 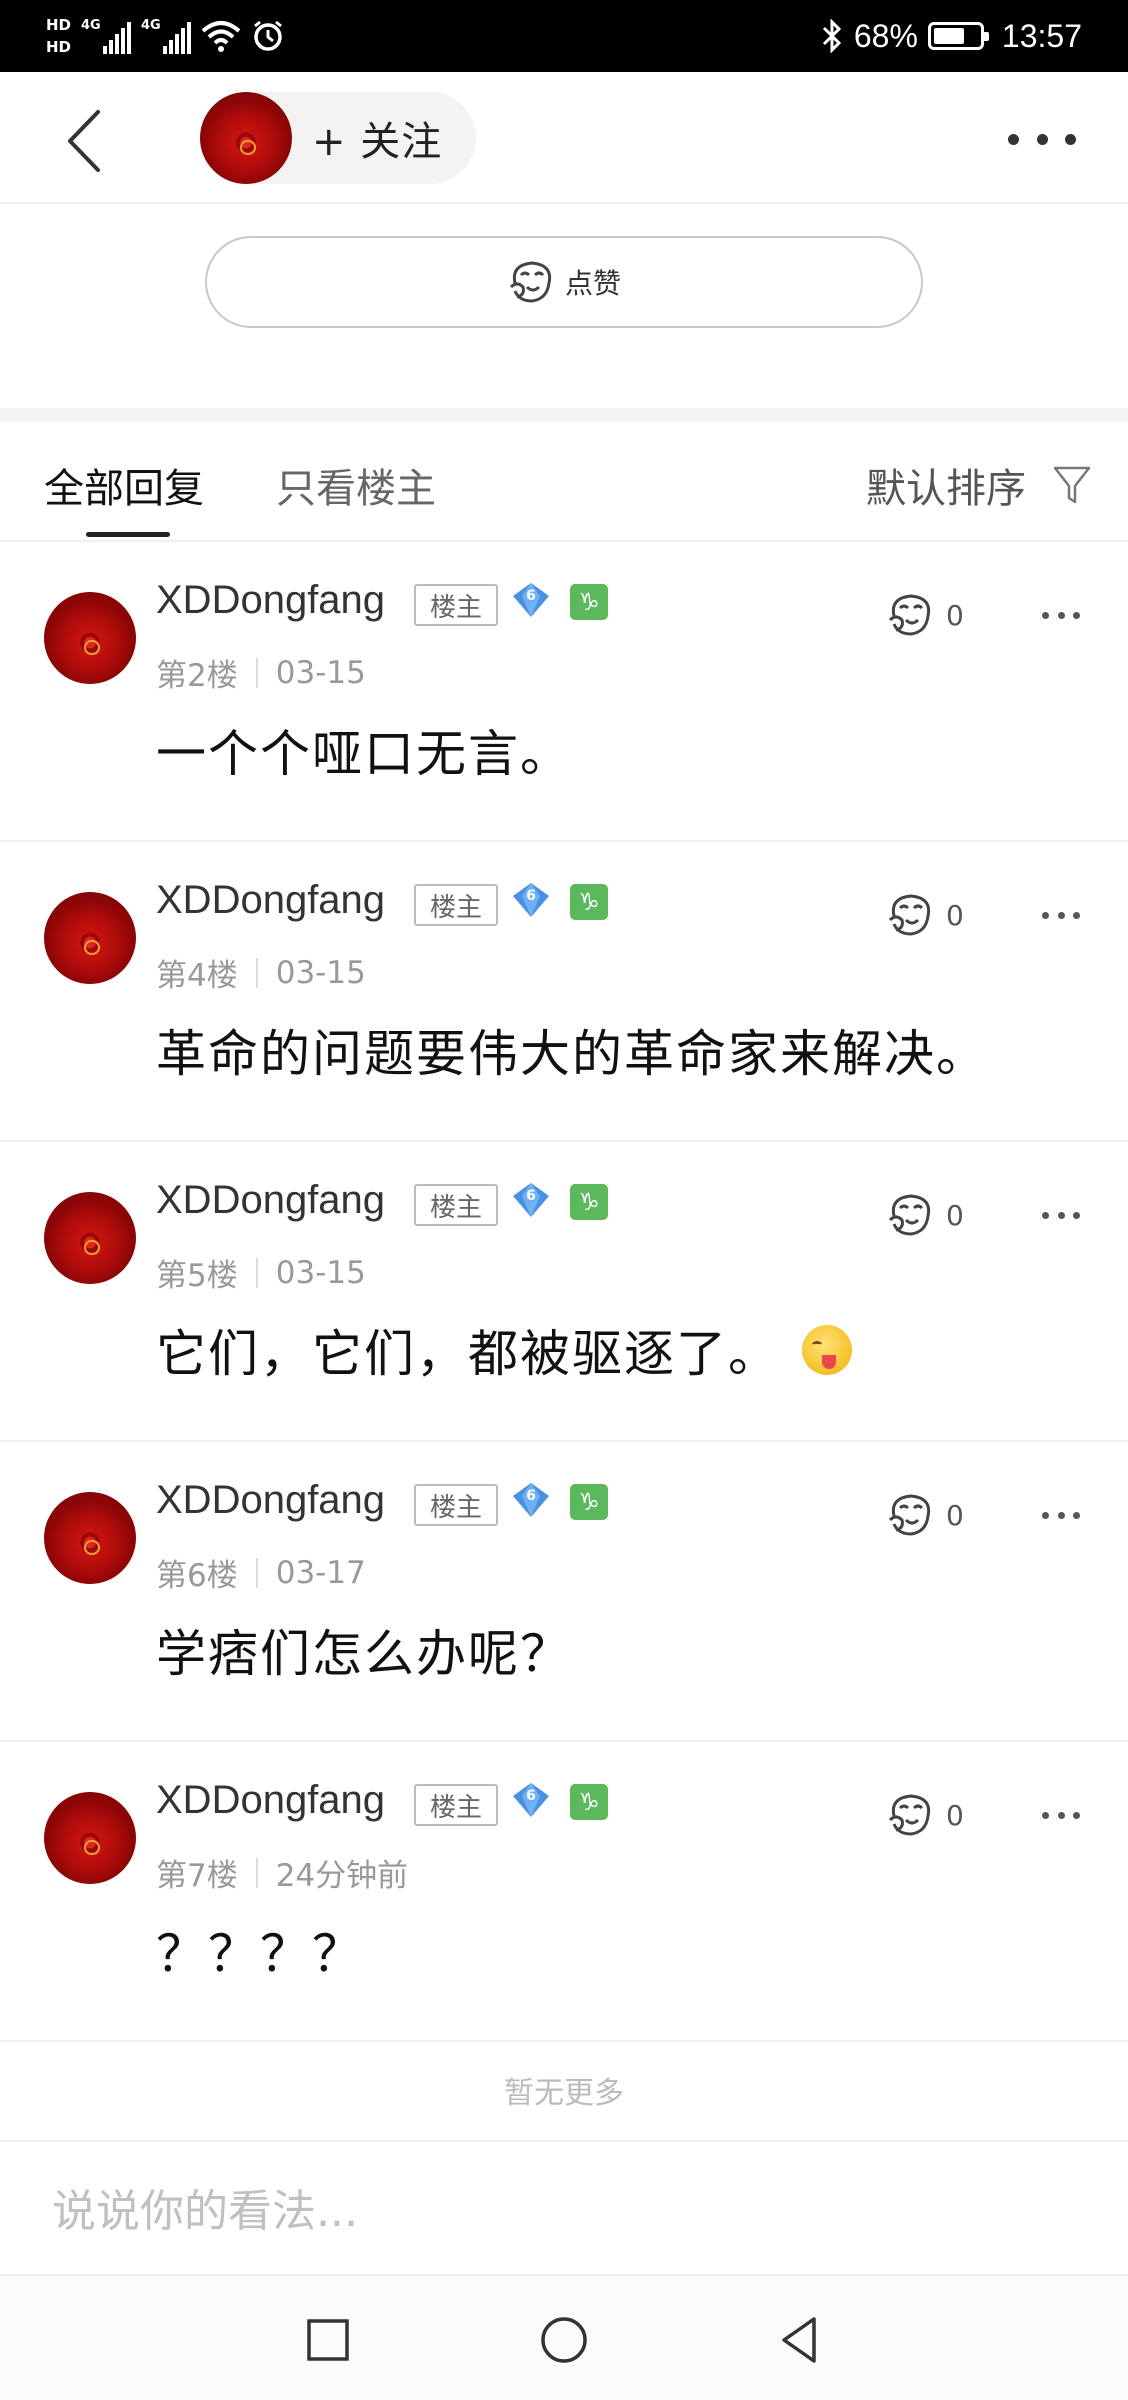 I want to click on like-label: 点赞, so click(x=592, y=283).